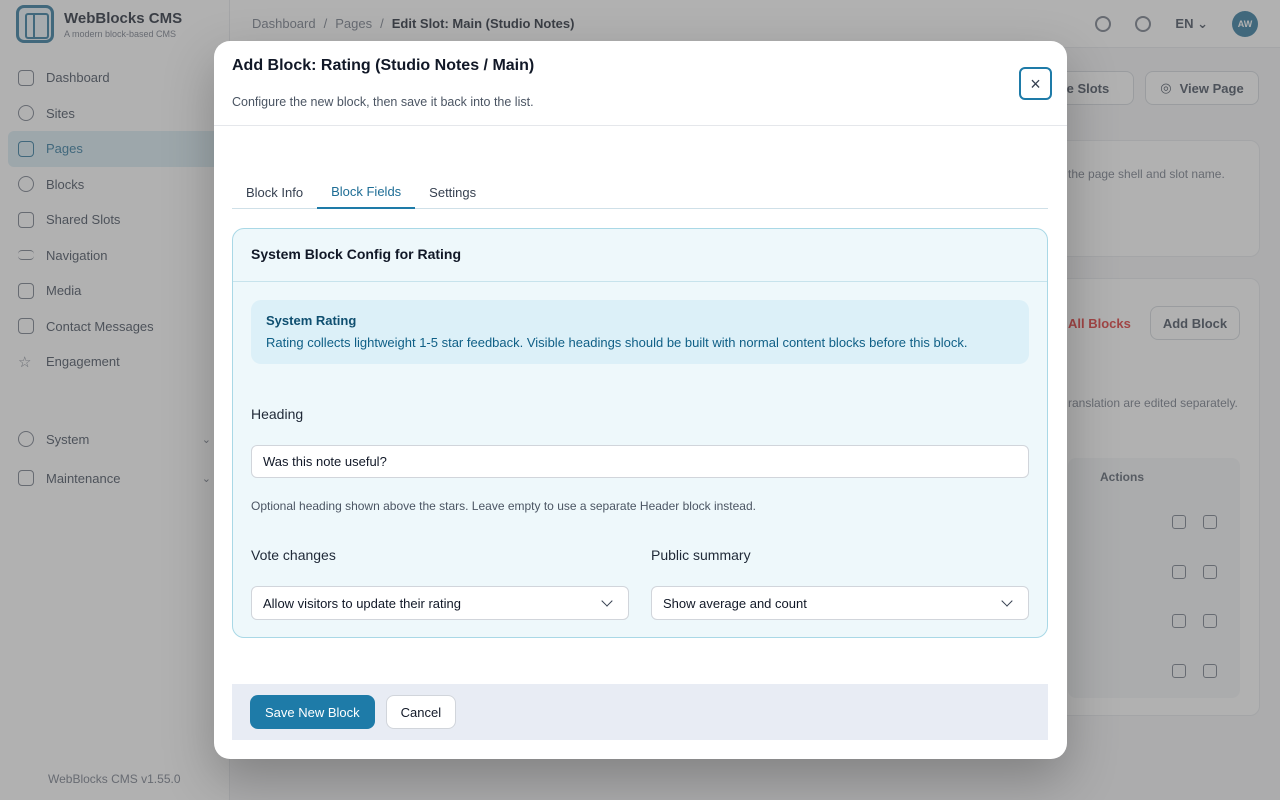  Describe the element at coordinates (274, 192) in the screenshot. I see `tab-block-info: Block Info` at that location.